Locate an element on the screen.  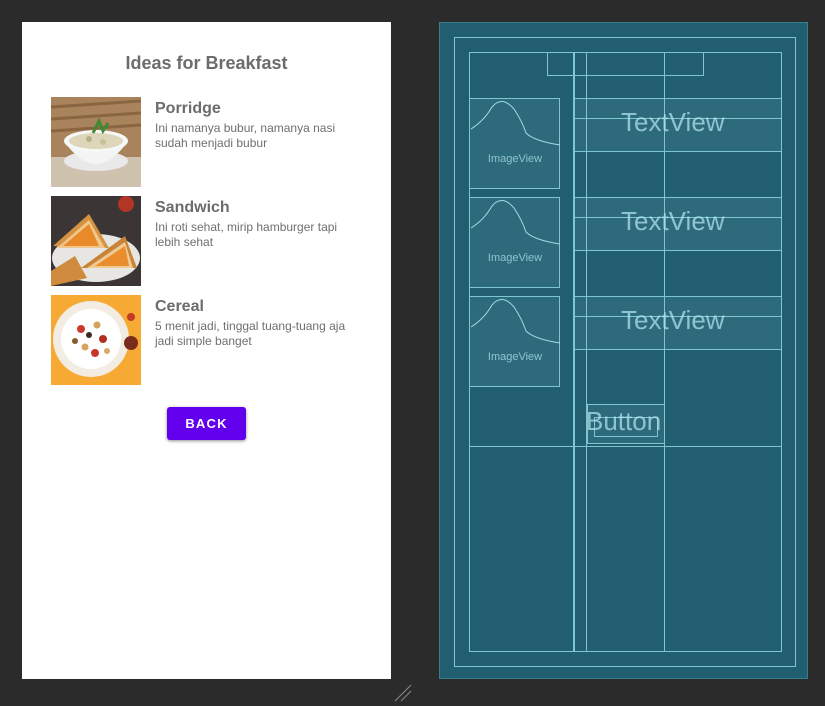
sandwich-image is located at coordinates (96, 241).